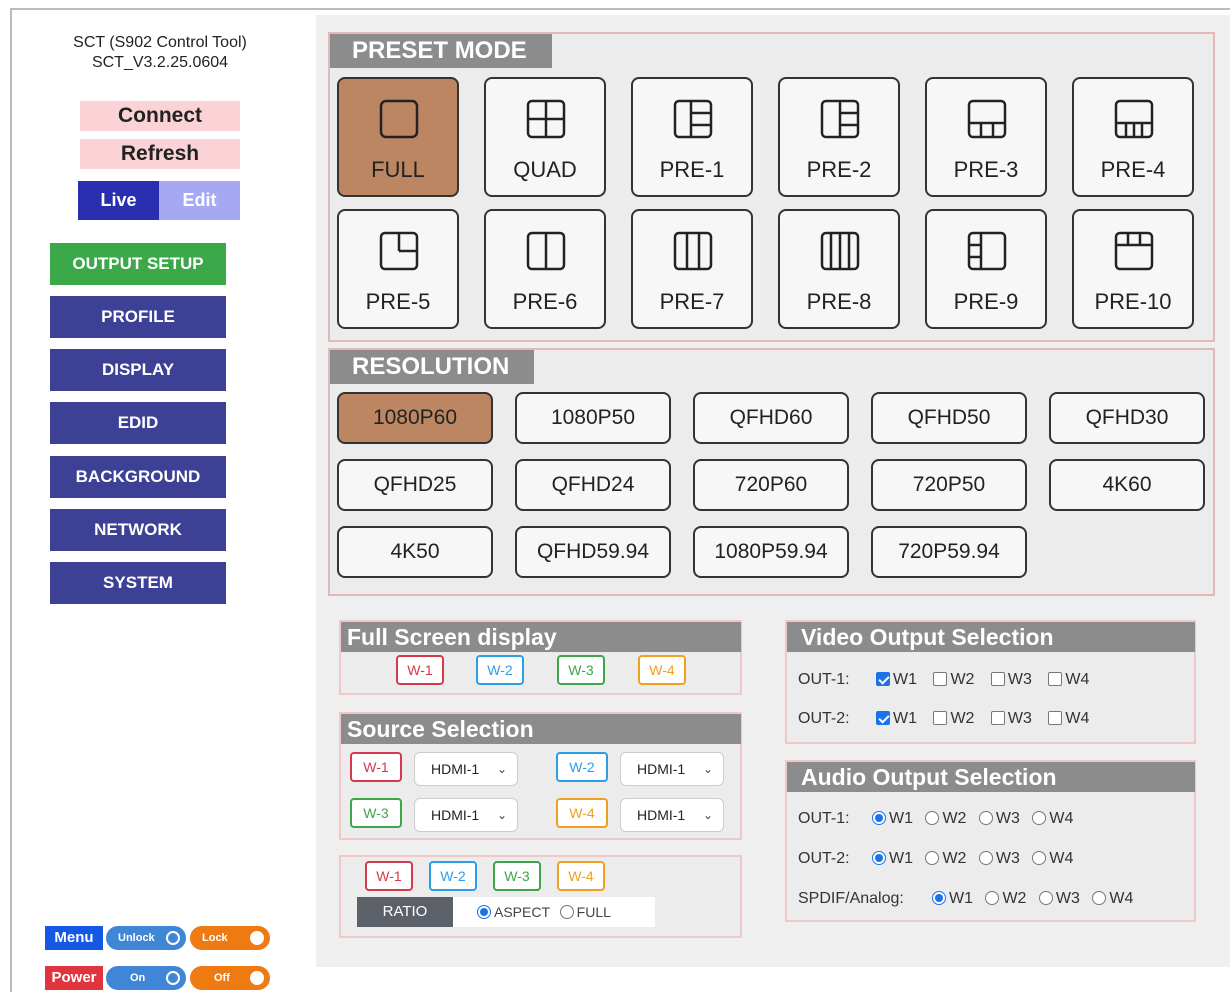 Image resolution: width=1230 pixels, height=992 pixels. I want to click on power-on-toggle: On, so click(146, 978).